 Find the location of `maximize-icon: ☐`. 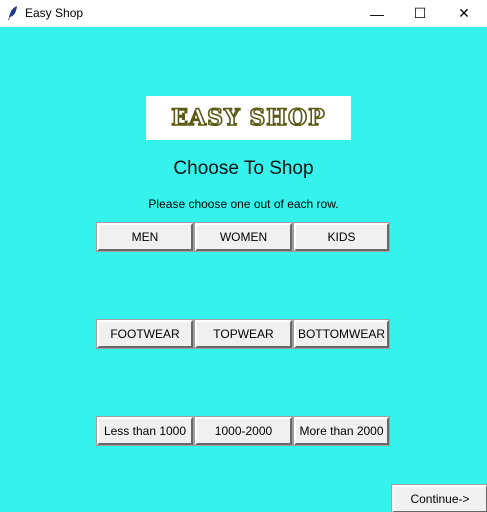

maximize-icon: ☐ is located at coordinates (420, 13).